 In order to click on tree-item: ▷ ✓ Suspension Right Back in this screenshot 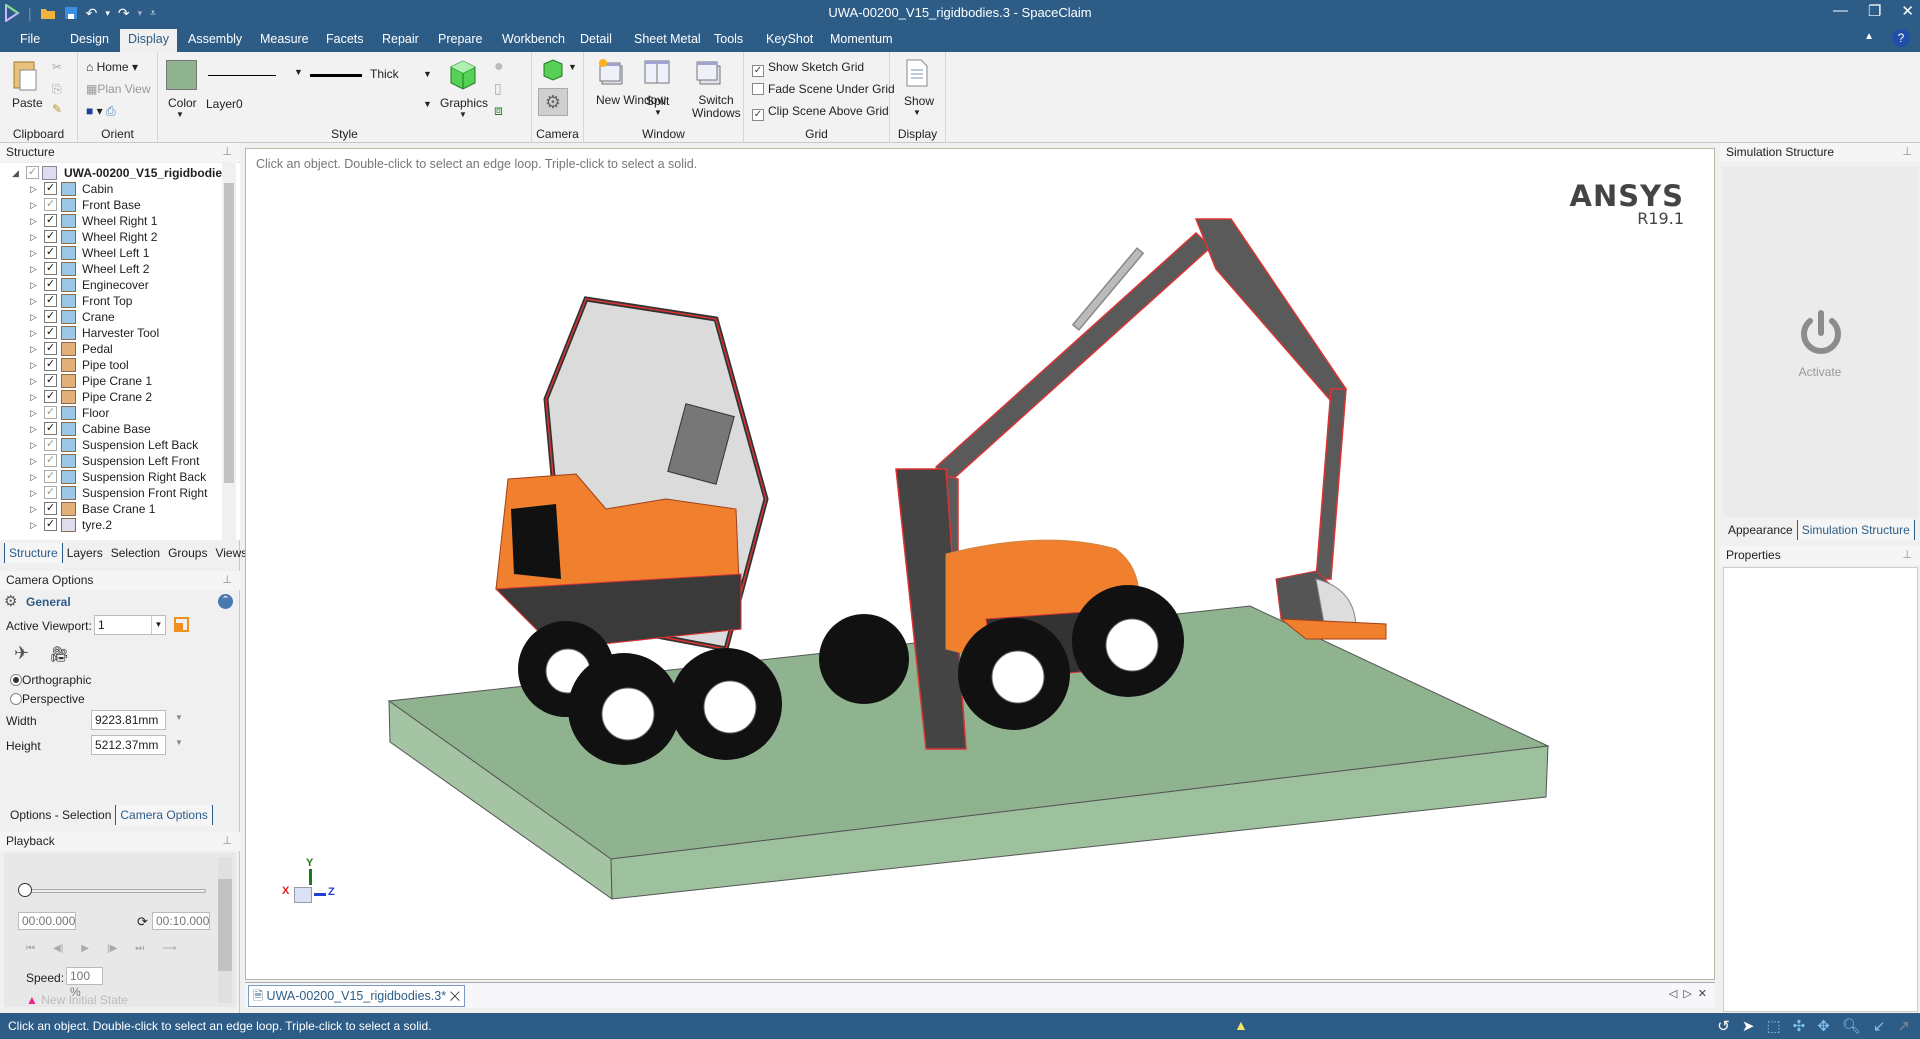, I will do `click(111, 477)`.